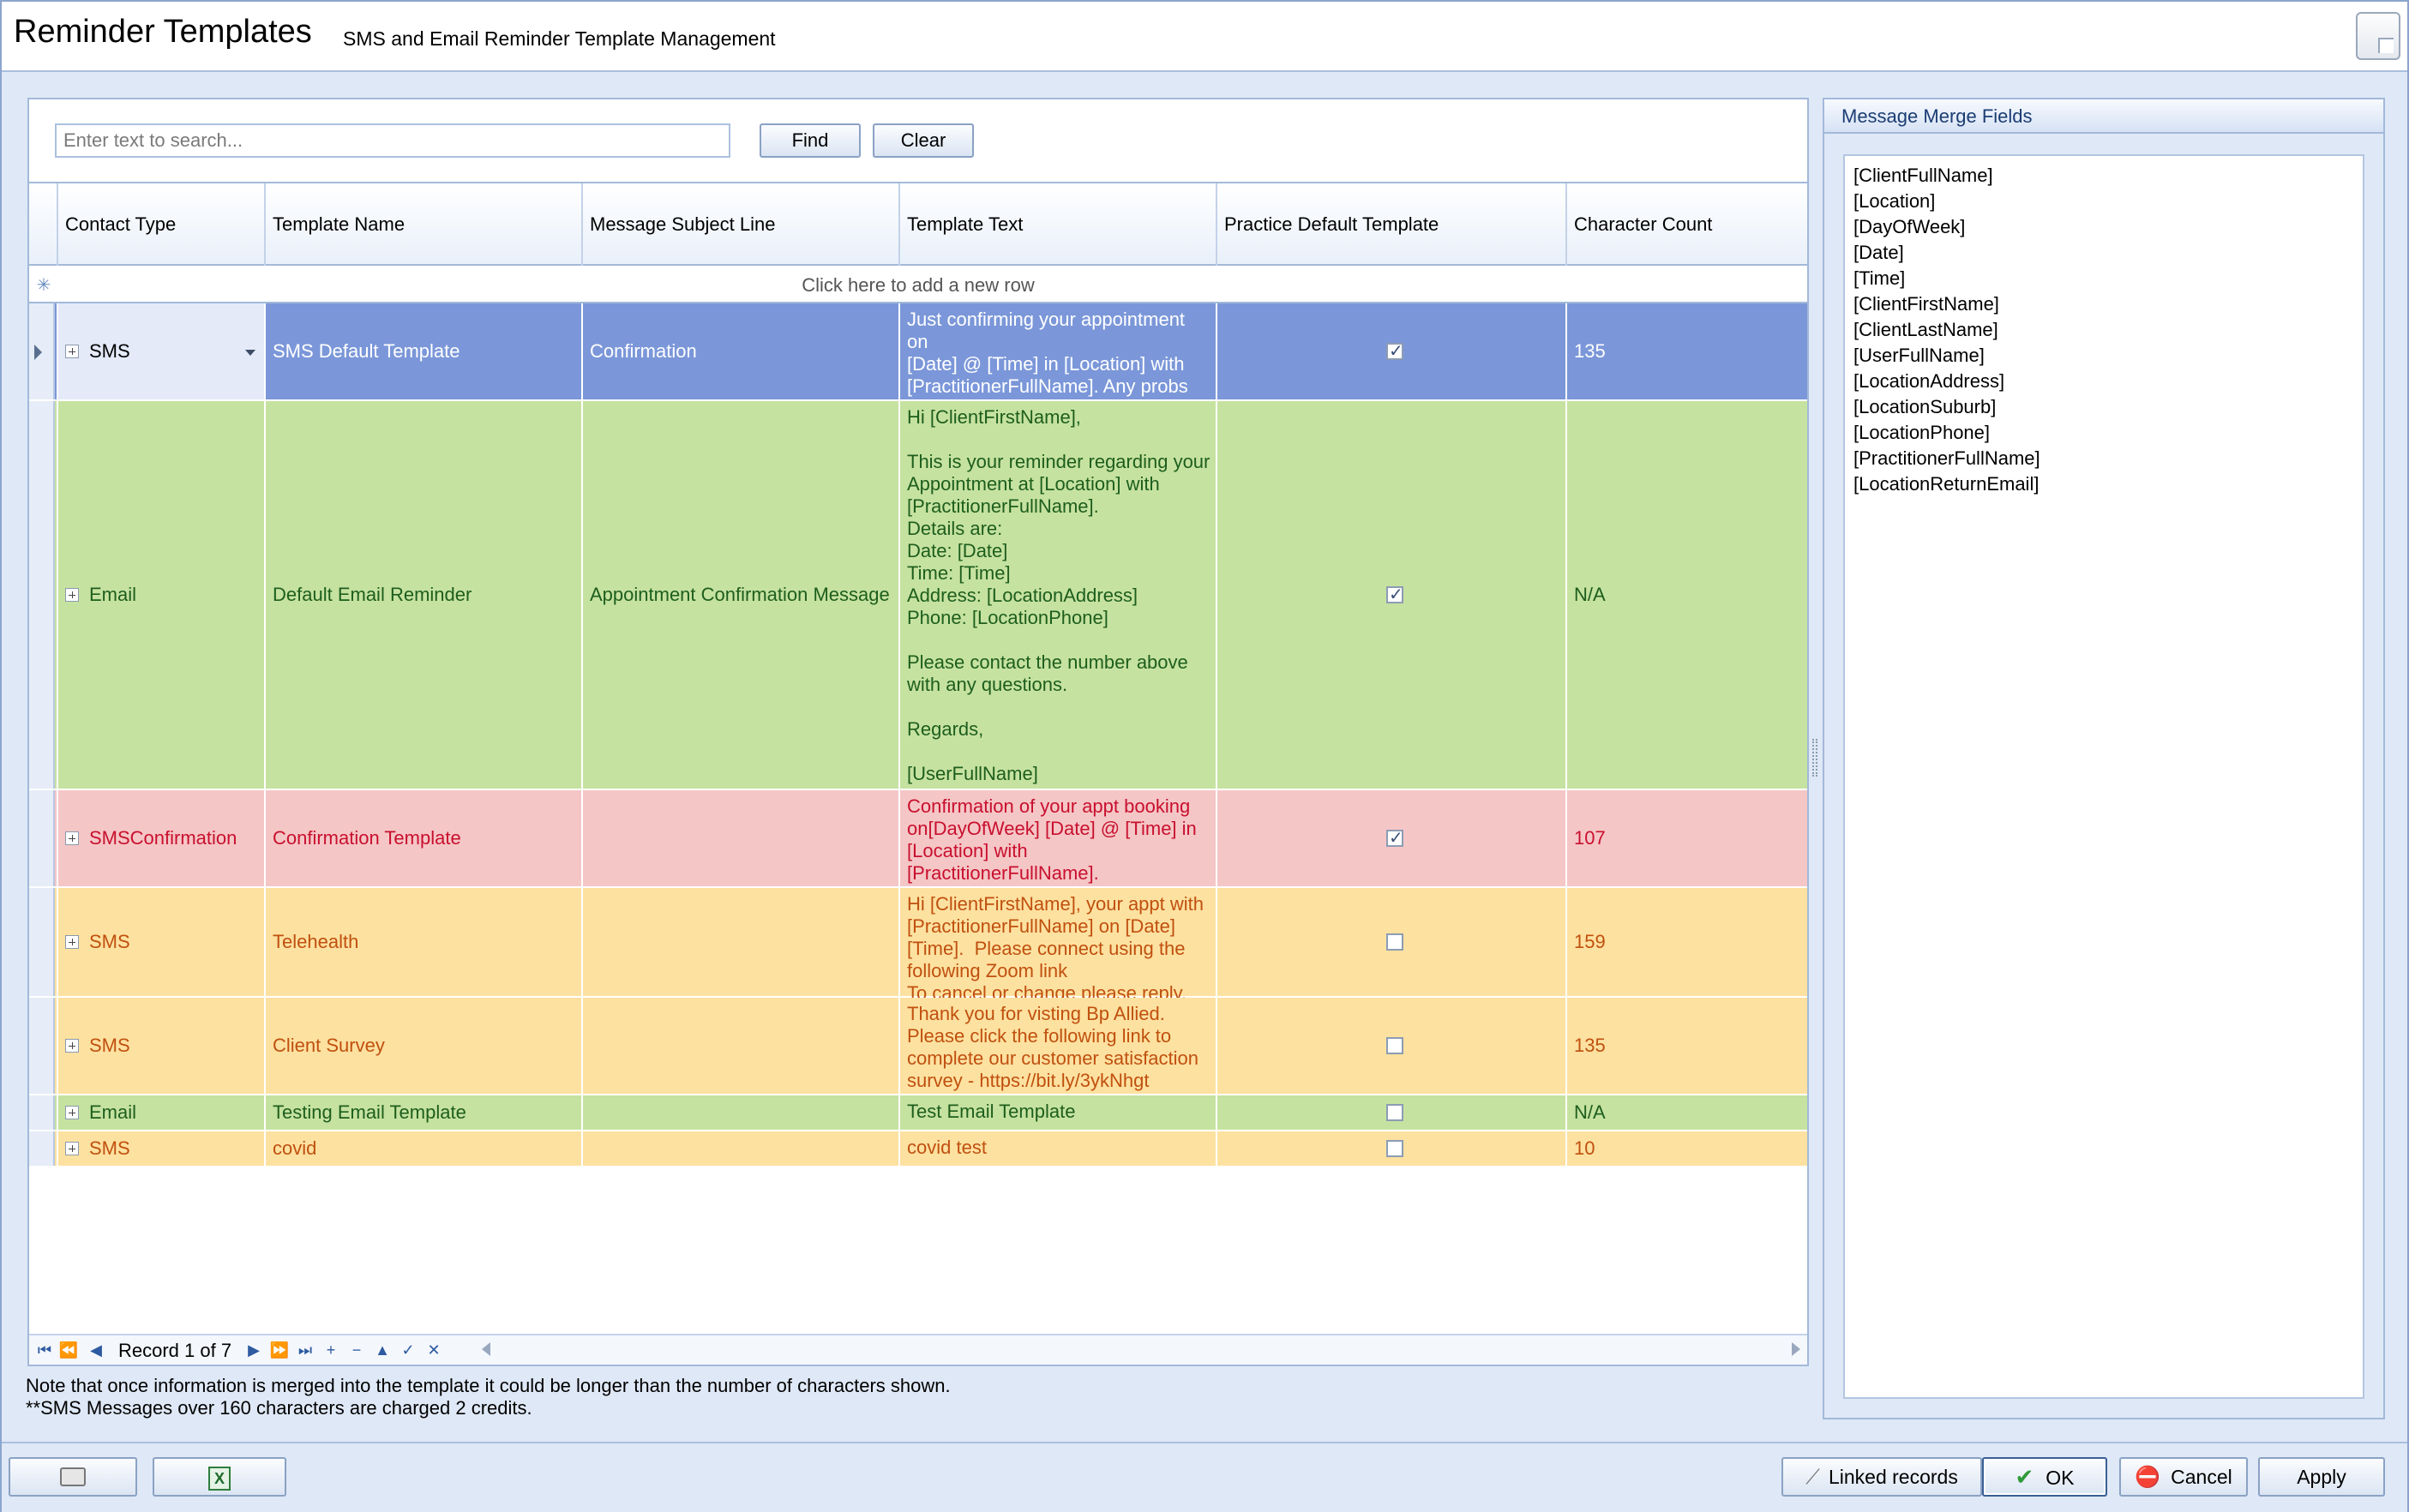 The image size is (2409, 1512). I want to click on count-cell: 10, so click(1686, 1148).